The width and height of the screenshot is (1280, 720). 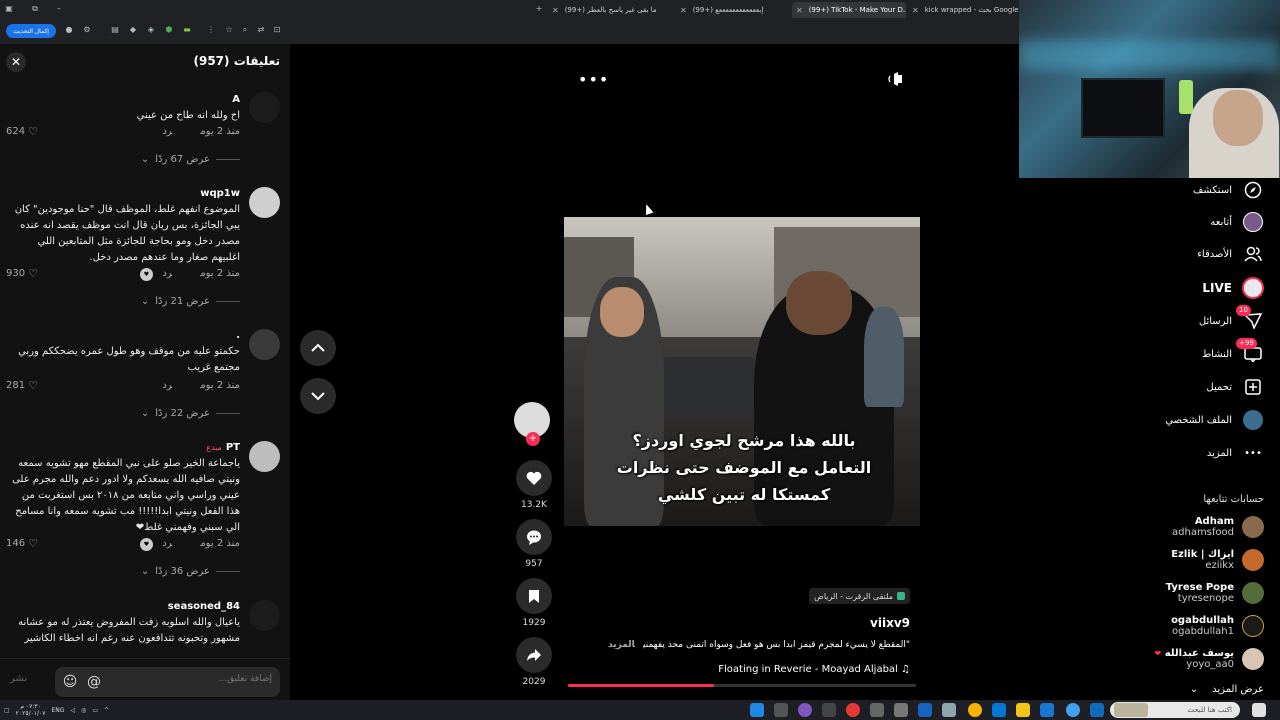 What do you see at coordinates (1230, 254) in the screenshot?
I see `nav-friends: الأصدقاء` at bounding box center [1230, 254].